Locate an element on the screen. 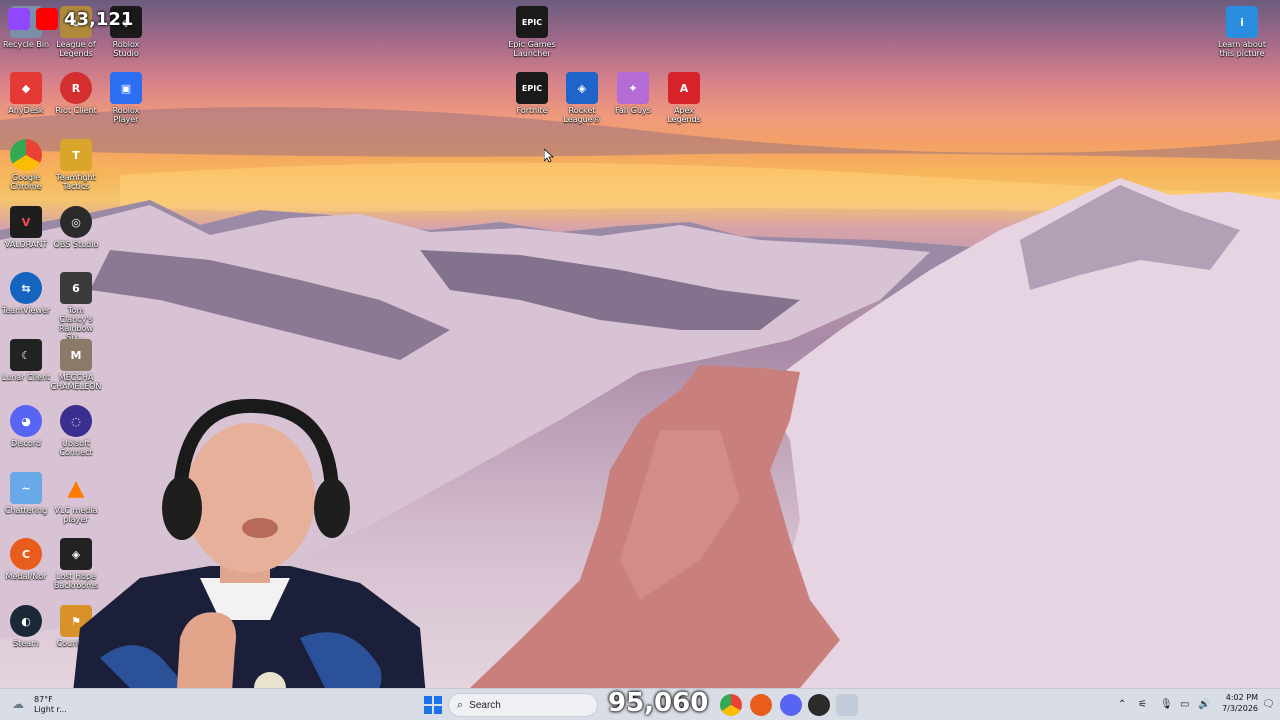 This screenshot has width=1280, height=720. desktop-icon-label: AnyDesk is located at coordinates (26, 110).